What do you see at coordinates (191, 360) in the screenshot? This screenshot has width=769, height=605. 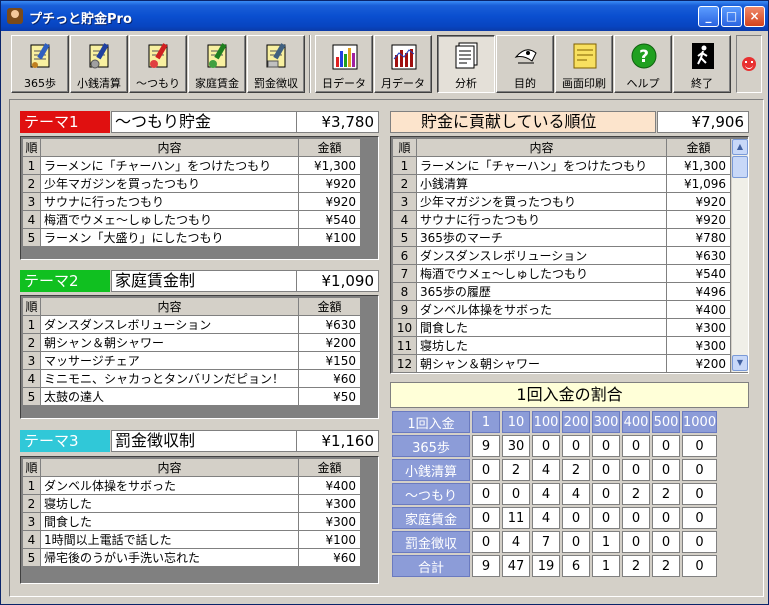 I see `table-row: 3 マッサージチェア ¥150` at bounding box center [191, 360].